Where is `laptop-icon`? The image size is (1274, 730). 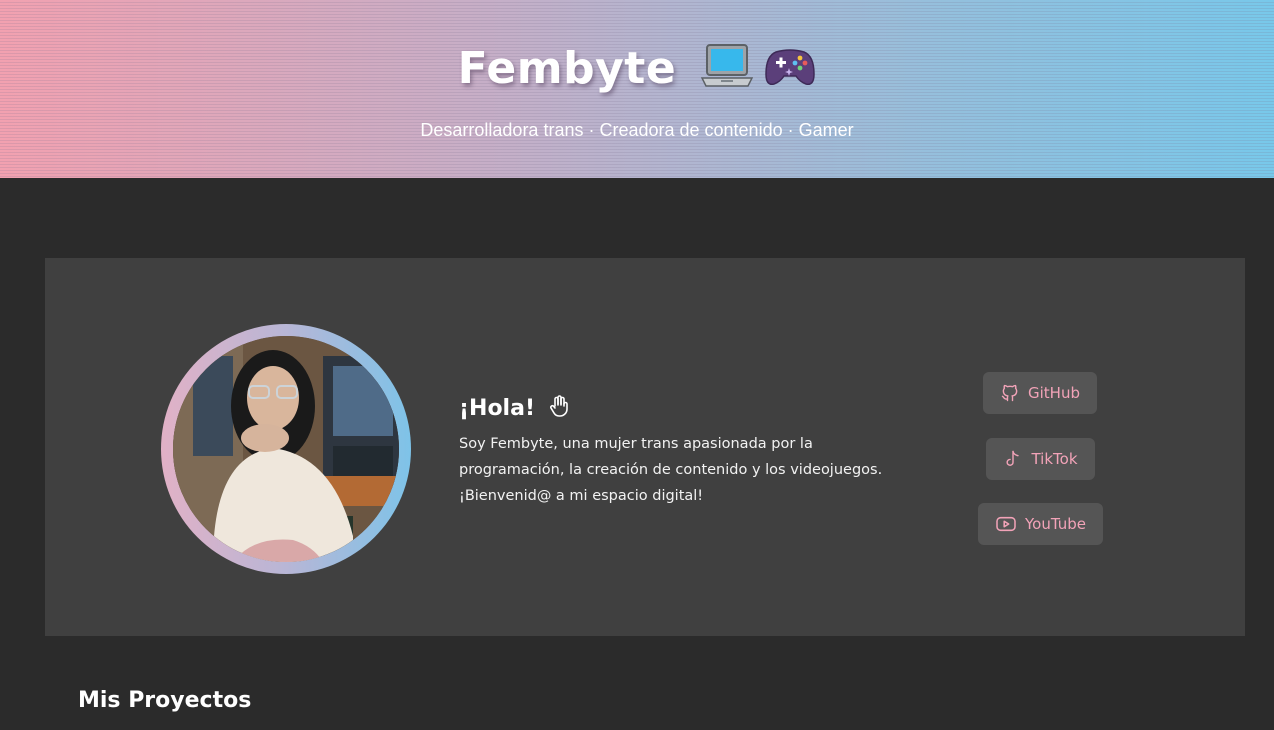
laptop-icon is located at coordinates (727, 68).